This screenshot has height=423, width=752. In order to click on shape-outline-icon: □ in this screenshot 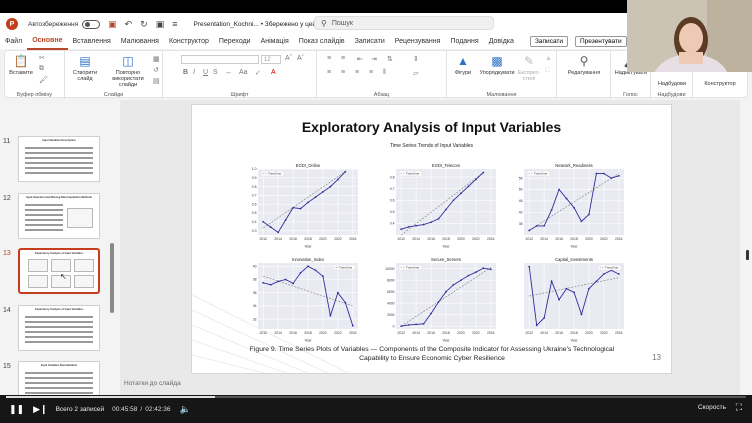, I will do `click(547, 70)`.